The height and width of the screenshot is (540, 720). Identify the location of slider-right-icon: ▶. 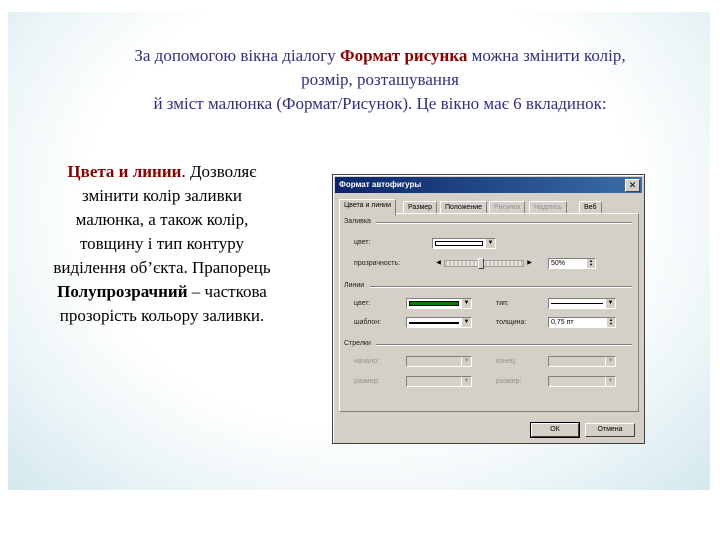
(529, 263).